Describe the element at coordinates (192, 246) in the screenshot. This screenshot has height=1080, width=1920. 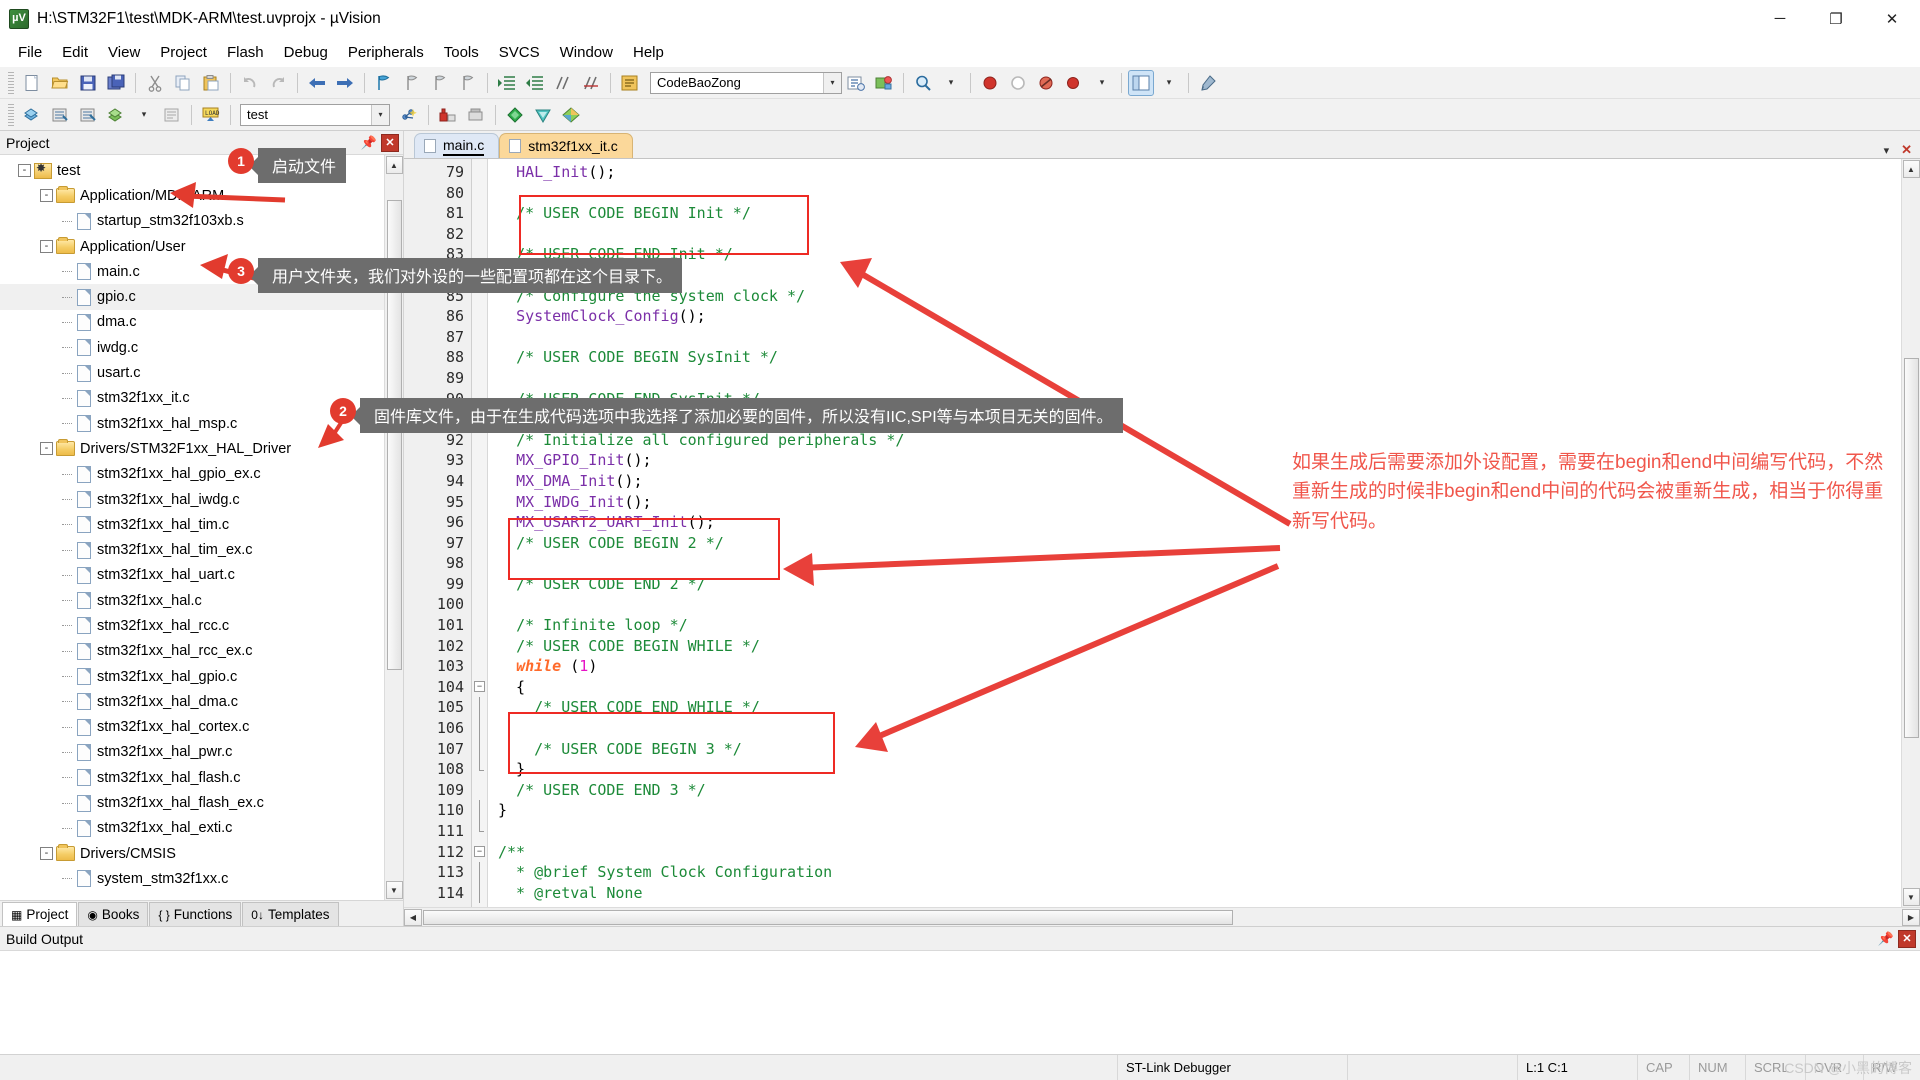
I see `tree-item: - Application/User` at that location.